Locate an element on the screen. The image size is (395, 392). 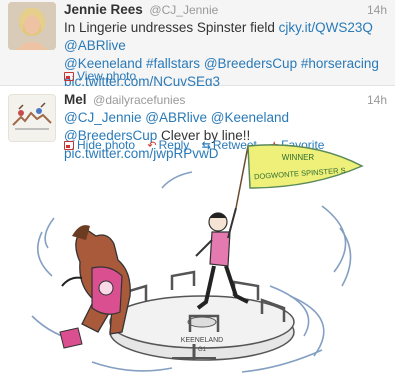
hashtag-link: #horseracing is located at coordinates (340, 63).